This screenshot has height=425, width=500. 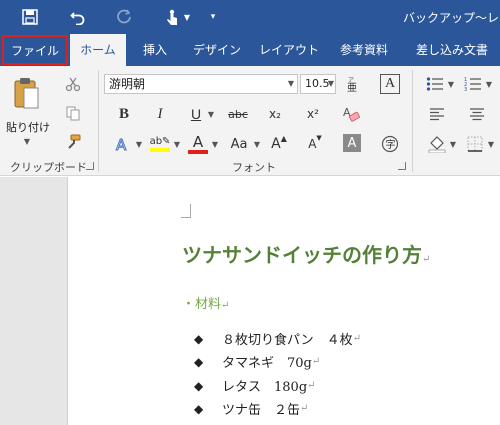 I want to click on format-painter-icon, so click(x=73, y=142).